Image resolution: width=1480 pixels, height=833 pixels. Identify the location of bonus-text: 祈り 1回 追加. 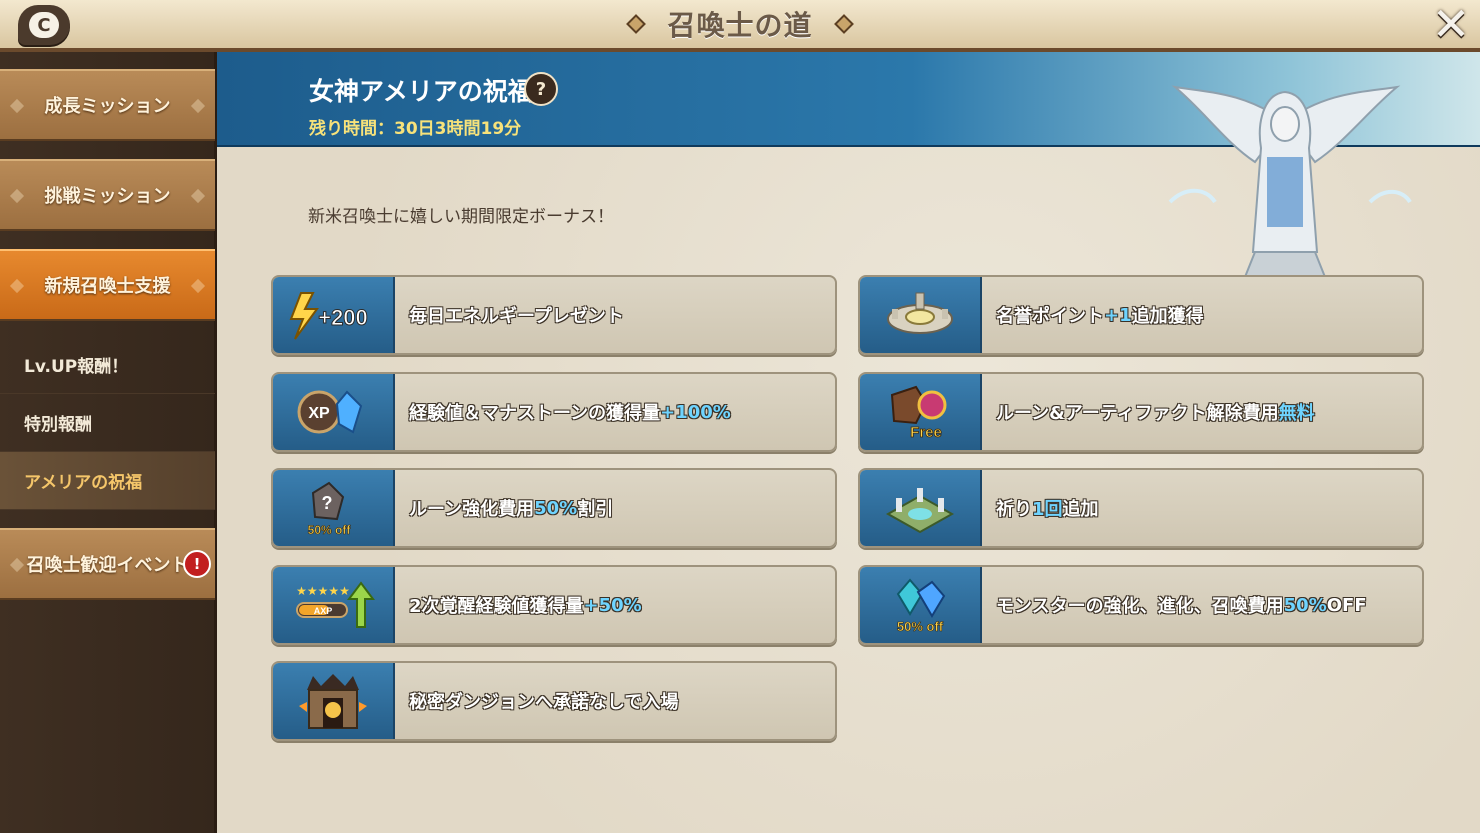
(1047, 509).